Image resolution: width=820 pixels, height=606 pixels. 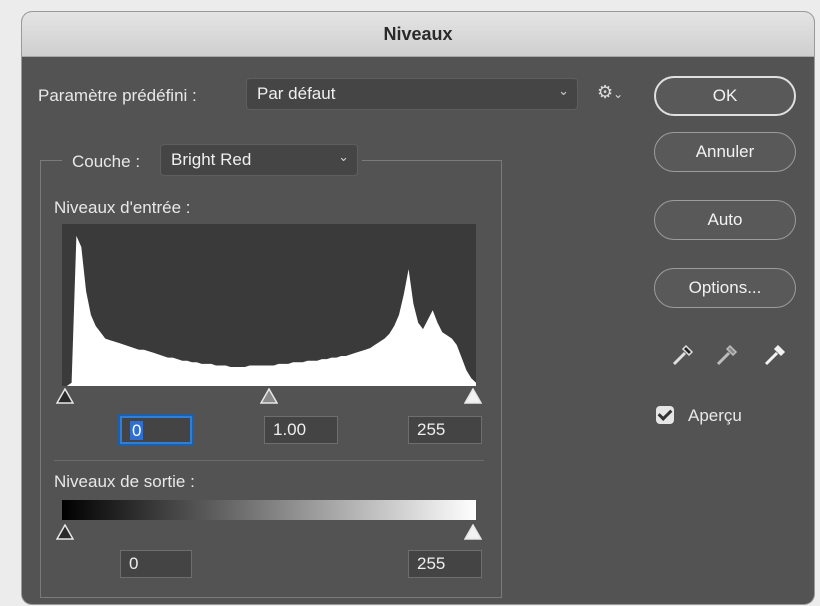 What do you see at coordinates (445, 430) in the screenshot?
I see `input-white-field: 255` at bounding box center [445, 430].